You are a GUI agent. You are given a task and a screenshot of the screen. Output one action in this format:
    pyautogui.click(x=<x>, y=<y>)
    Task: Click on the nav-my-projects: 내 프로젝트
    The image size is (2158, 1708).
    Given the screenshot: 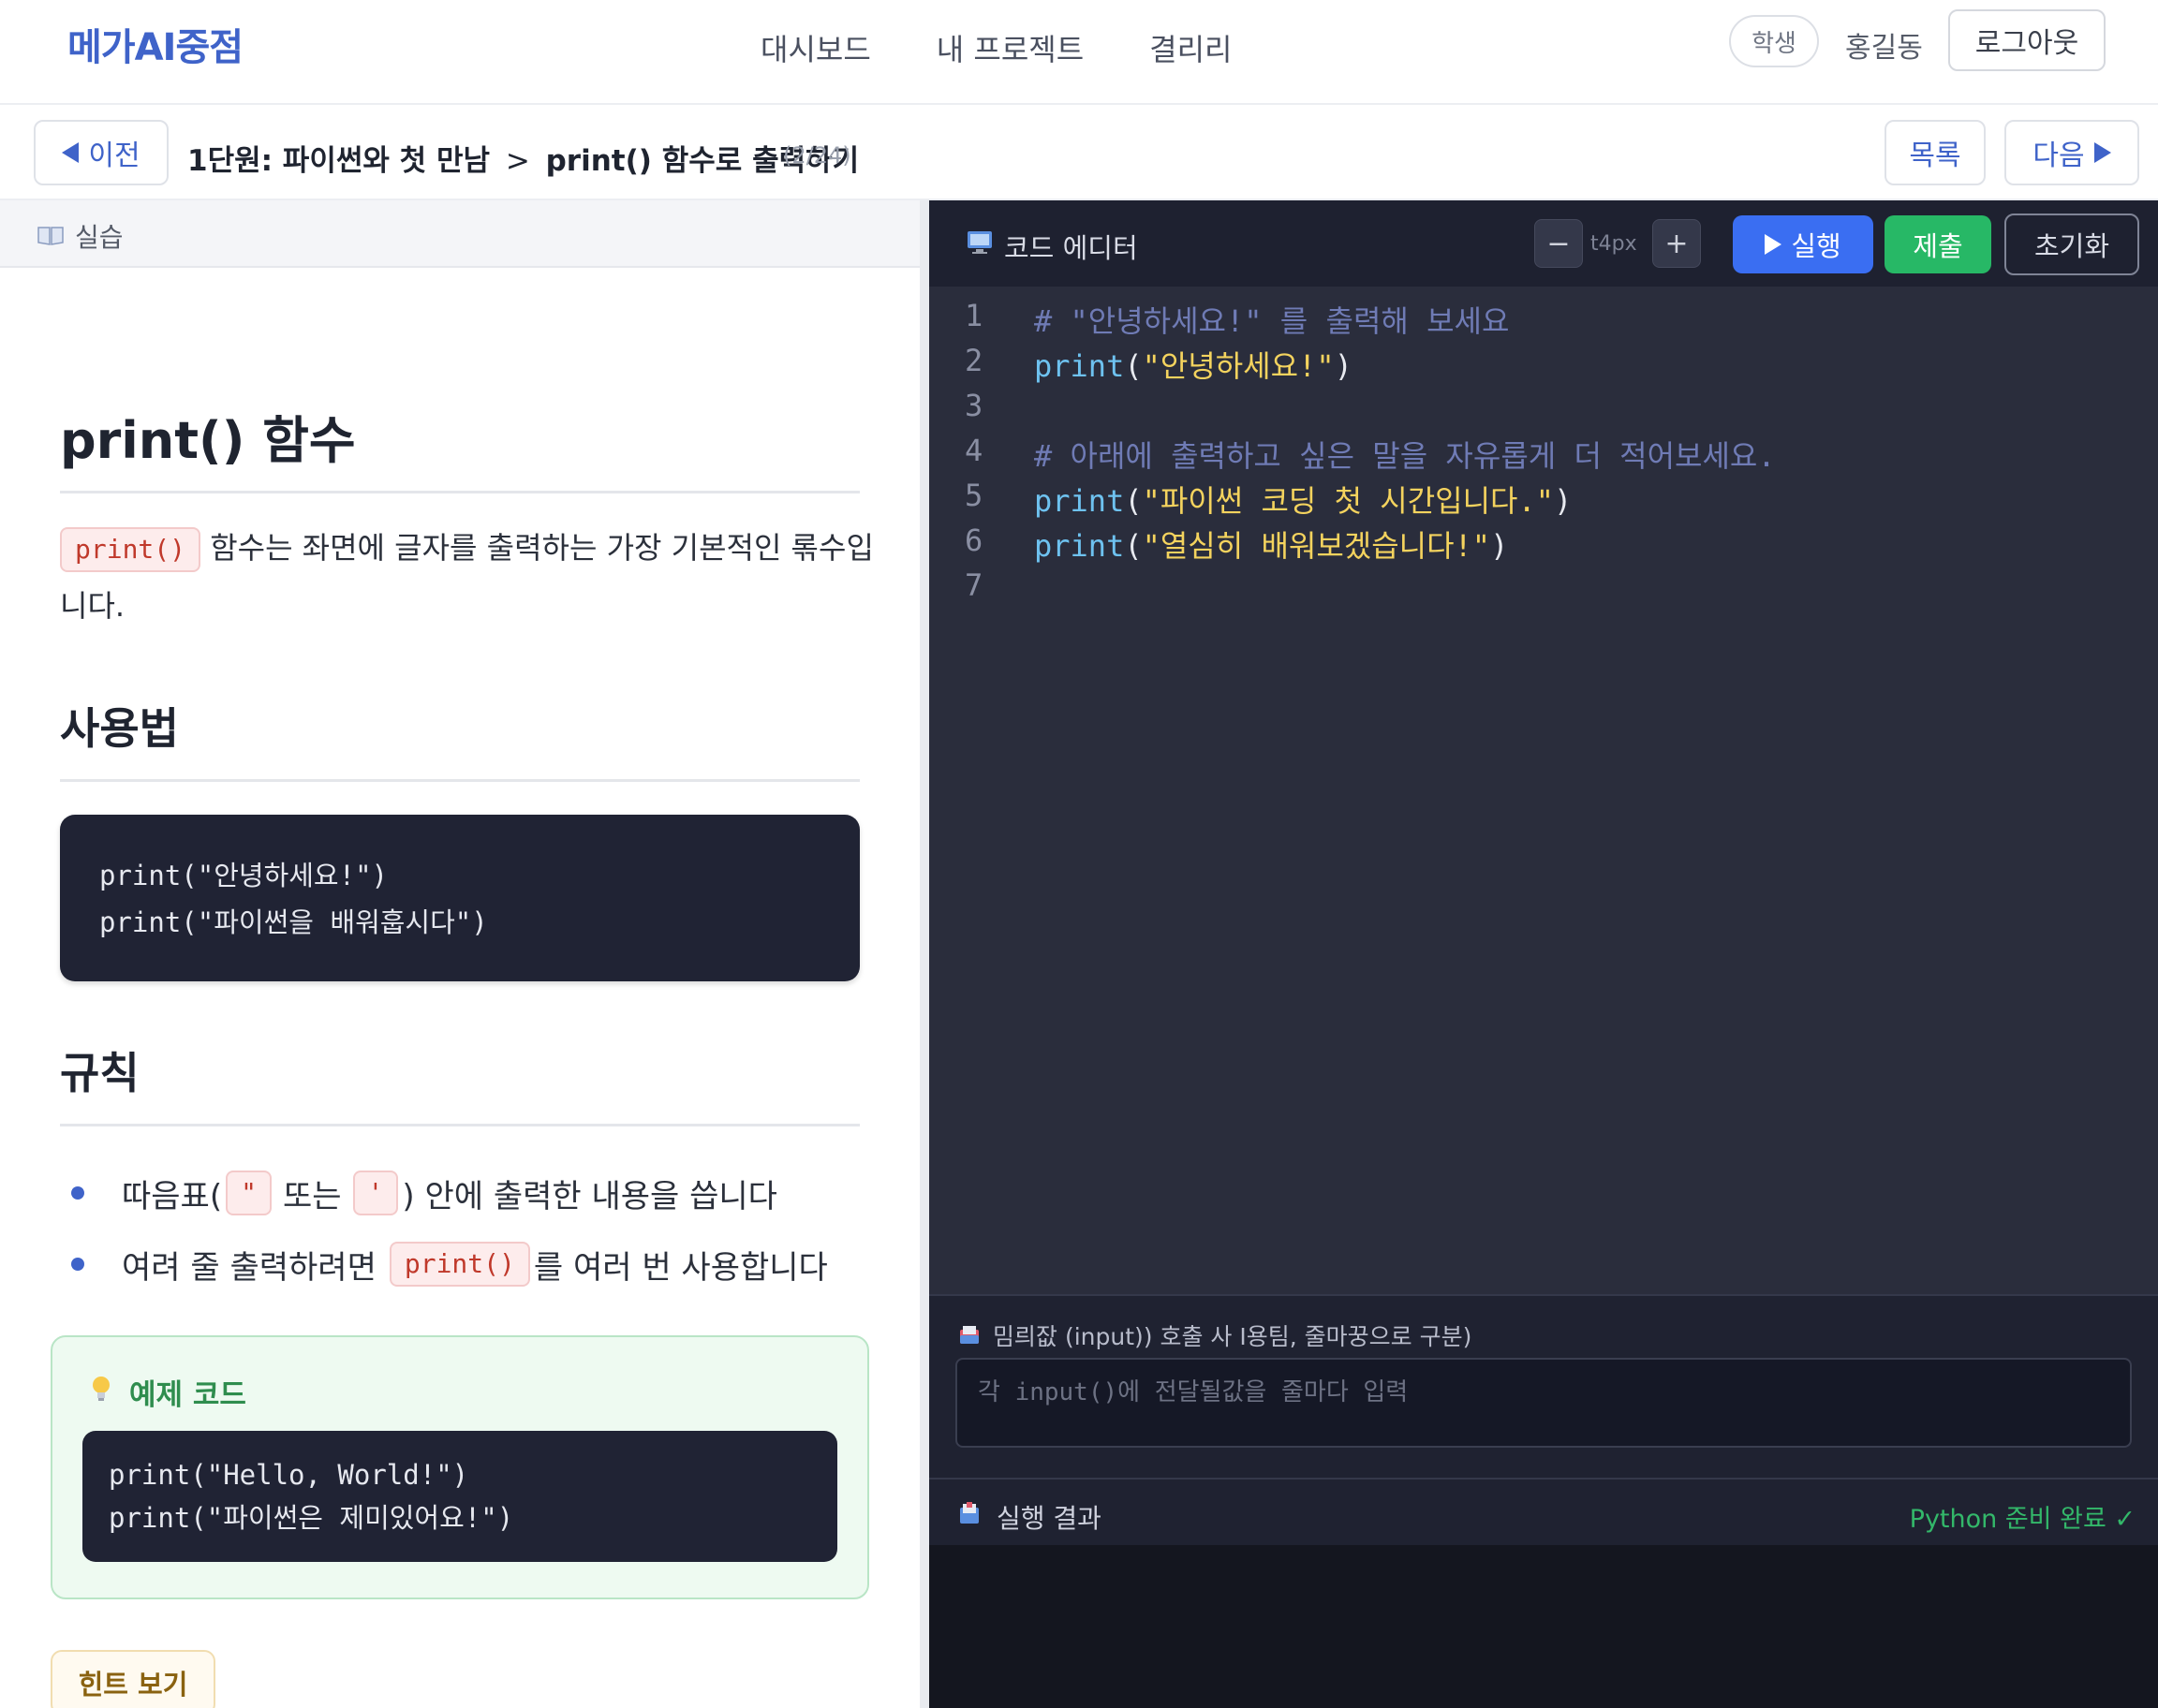 What is the action you would take?
    pyautogui.click(x=1010, y=48)
    